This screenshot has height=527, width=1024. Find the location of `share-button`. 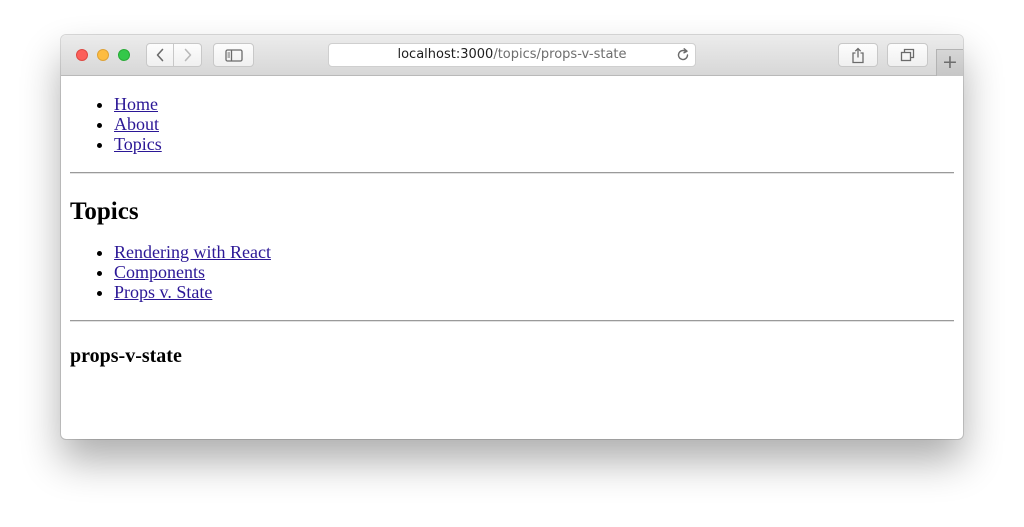

share-button is located at coordinates (858, 55).